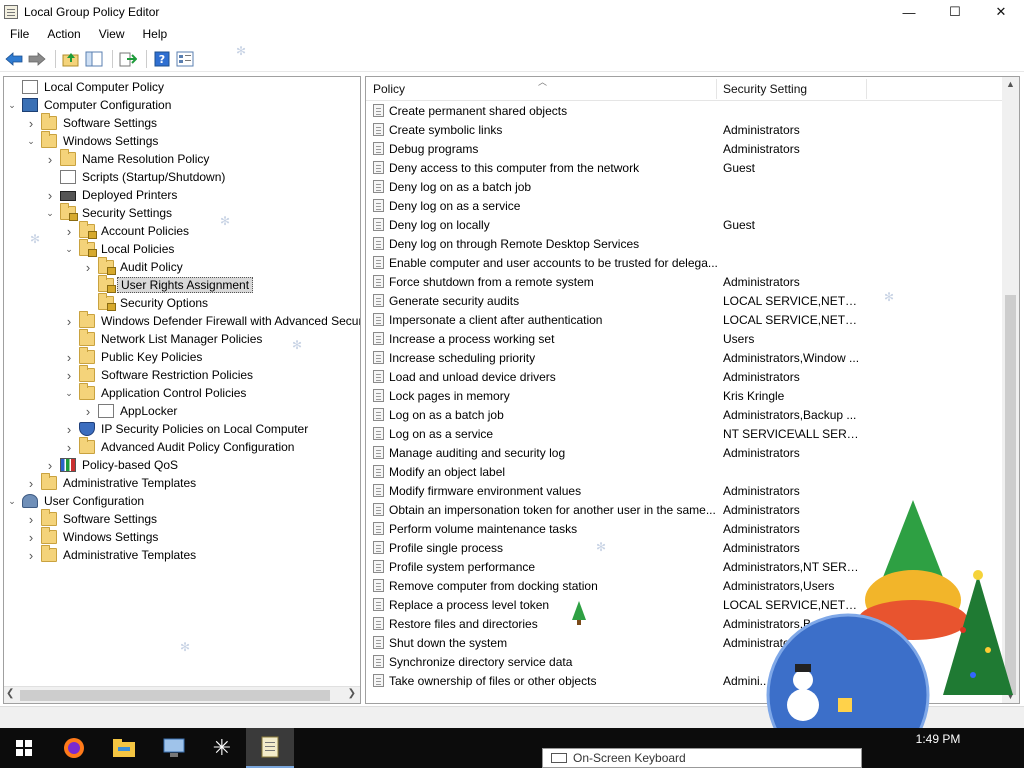 The width and height of the screenshot is (1024, 768). Describe the element at coordinates (112, 554) in the screenshot. I see `tree-node: › Administrative Templates` at that location.